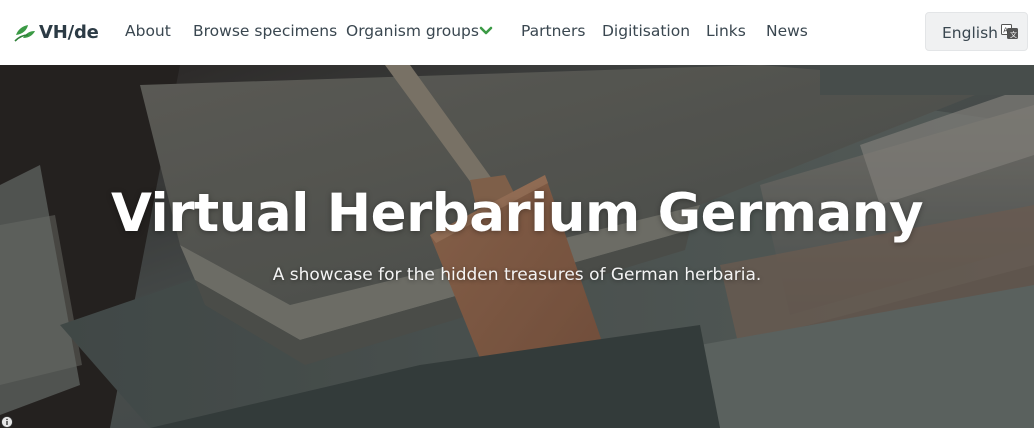 The height and width of the screenshot is (428, 1034). I want to click on chevron-down-icon, so click(486, 31).